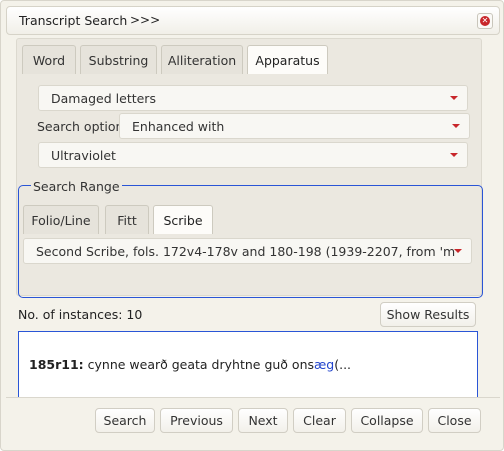 Image resolution: width=504 pixels, height=451 pixels. Describe the element at coordinates (249, 220) in the screenshot. I see `search-range-tabs: Folio/Line Fitt Scribe` at that location.